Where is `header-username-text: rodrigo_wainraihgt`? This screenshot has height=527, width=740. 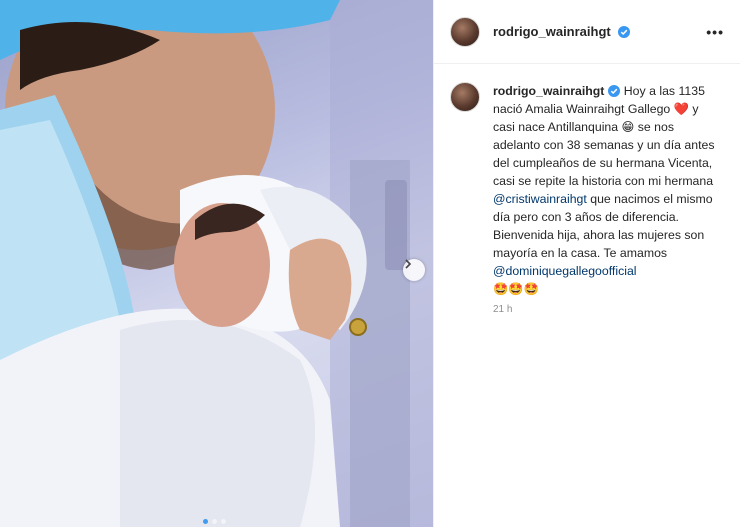 header-username-text: rodrigo_wainraihgt is located at coordinates (552, 31).